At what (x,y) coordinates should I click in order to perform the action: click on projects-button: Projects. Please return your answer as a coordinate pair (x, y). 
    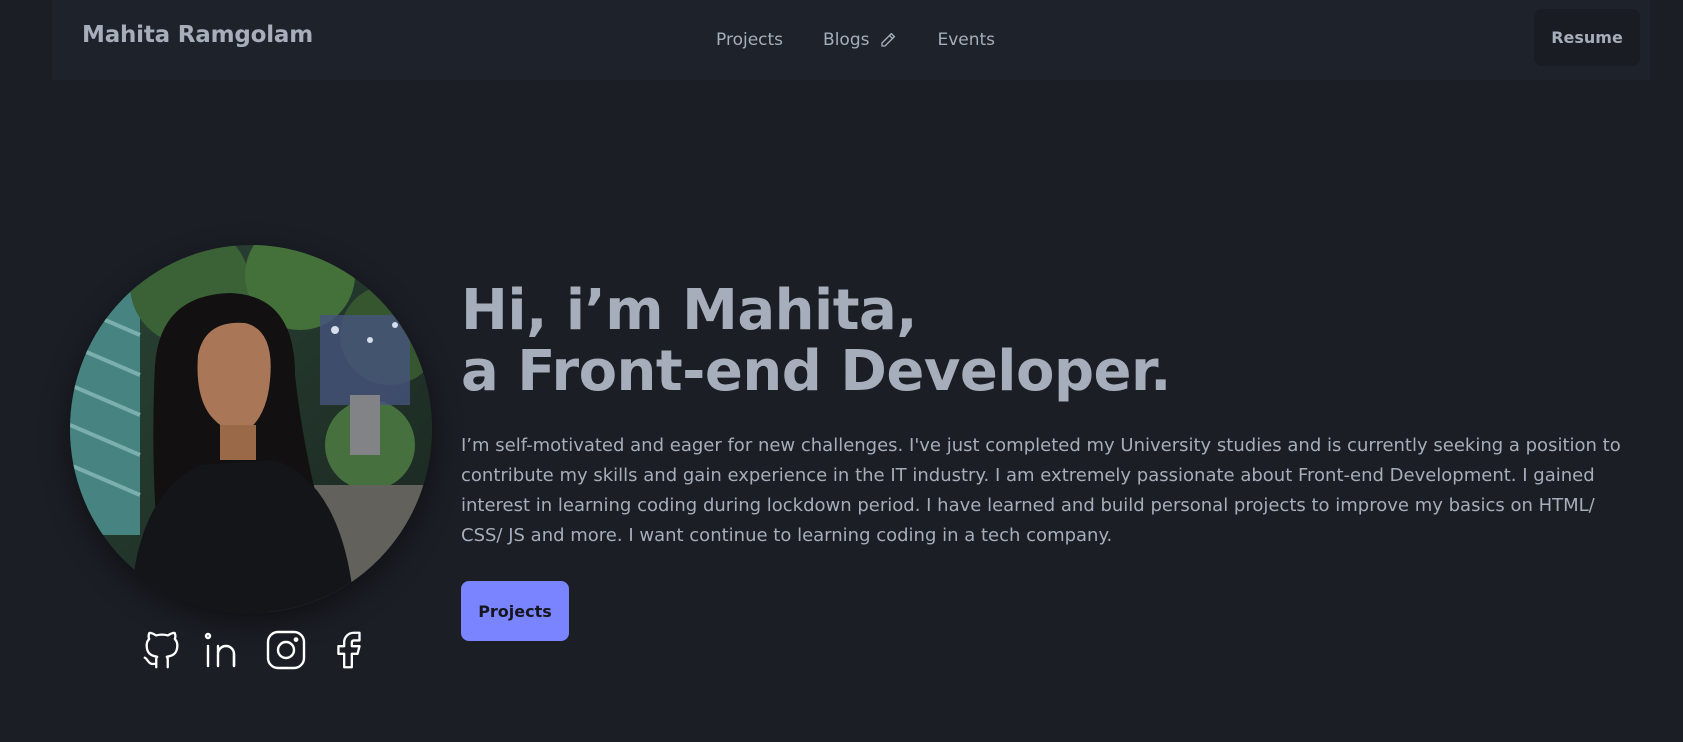
    Looking at the image, I should click on (515, 611).